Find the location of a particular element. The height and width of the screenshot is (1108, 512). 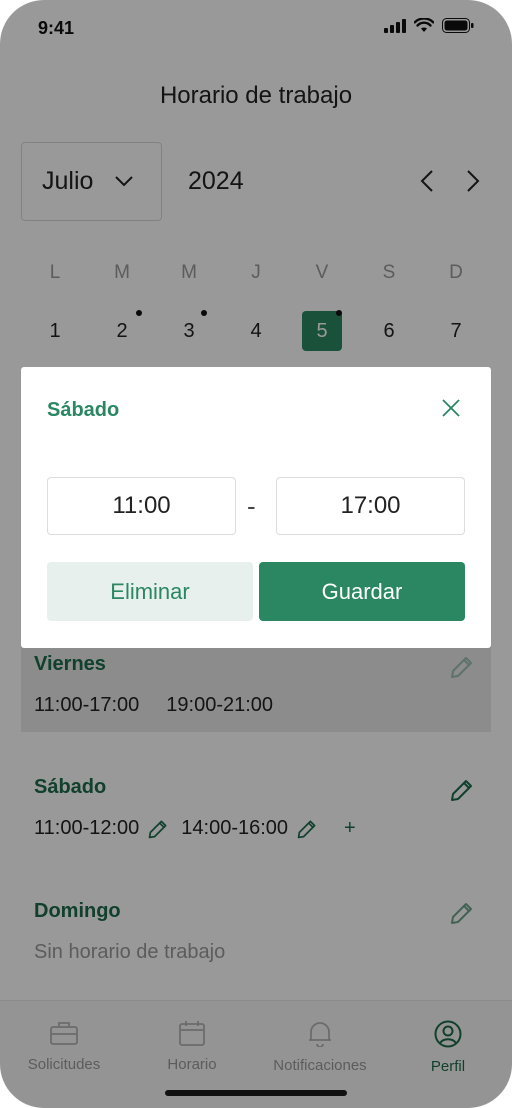

close-icon is located at coordinates (451, 408).